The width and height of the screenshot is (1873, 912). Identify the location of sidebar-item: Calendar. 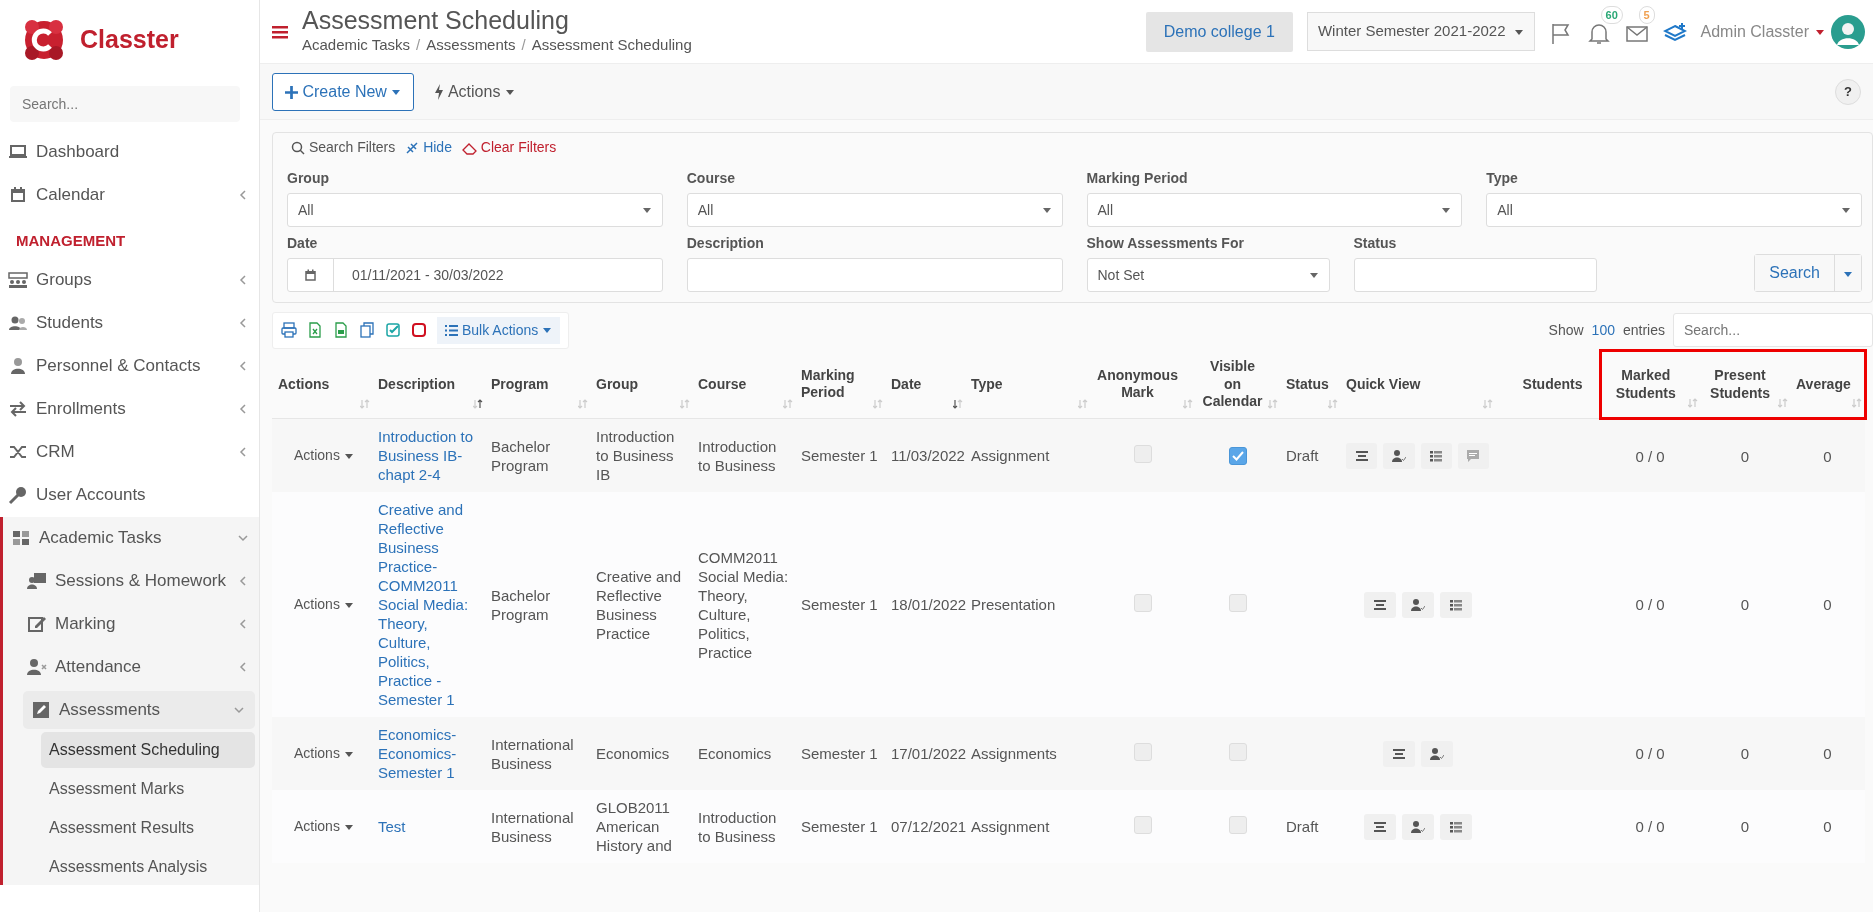
(129, 194).